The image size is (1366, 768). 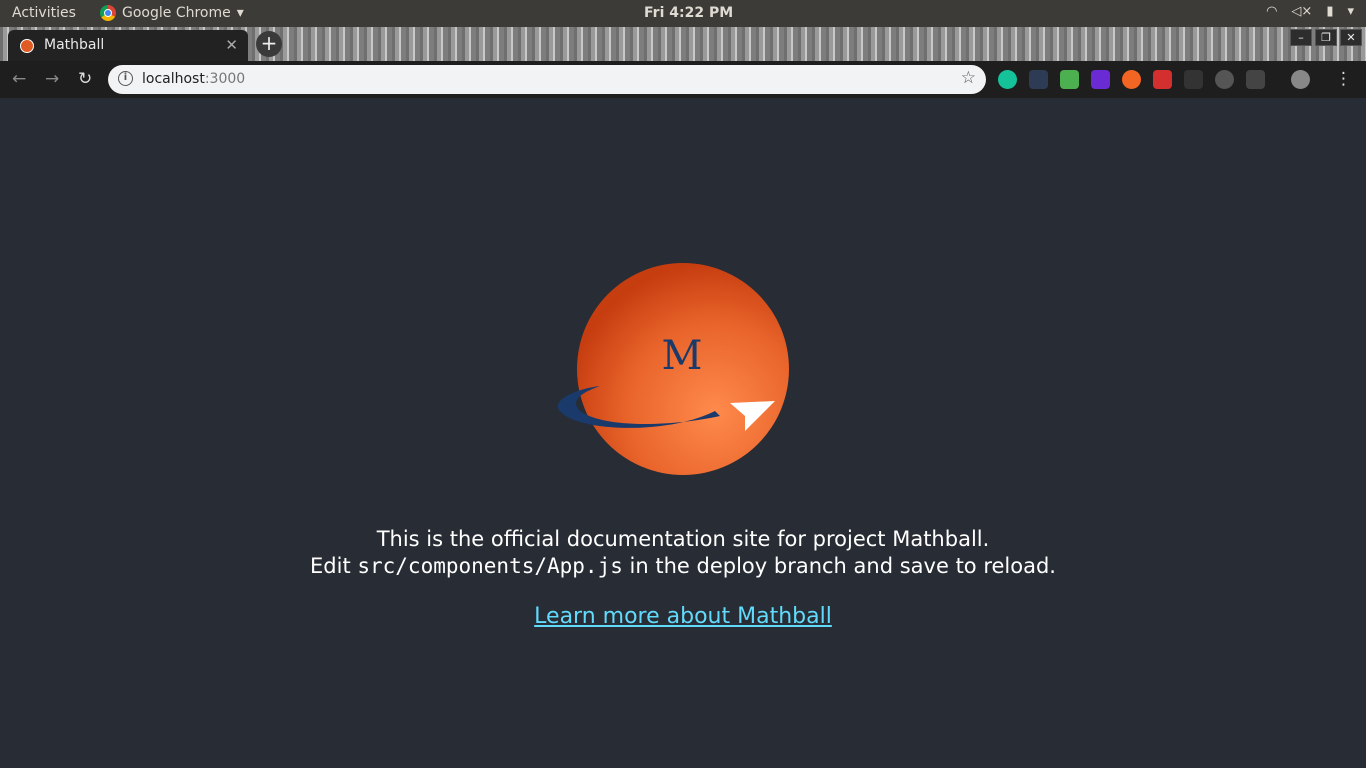 I want to click on wifi-icon: ◠, so click(x=1272, y=11).